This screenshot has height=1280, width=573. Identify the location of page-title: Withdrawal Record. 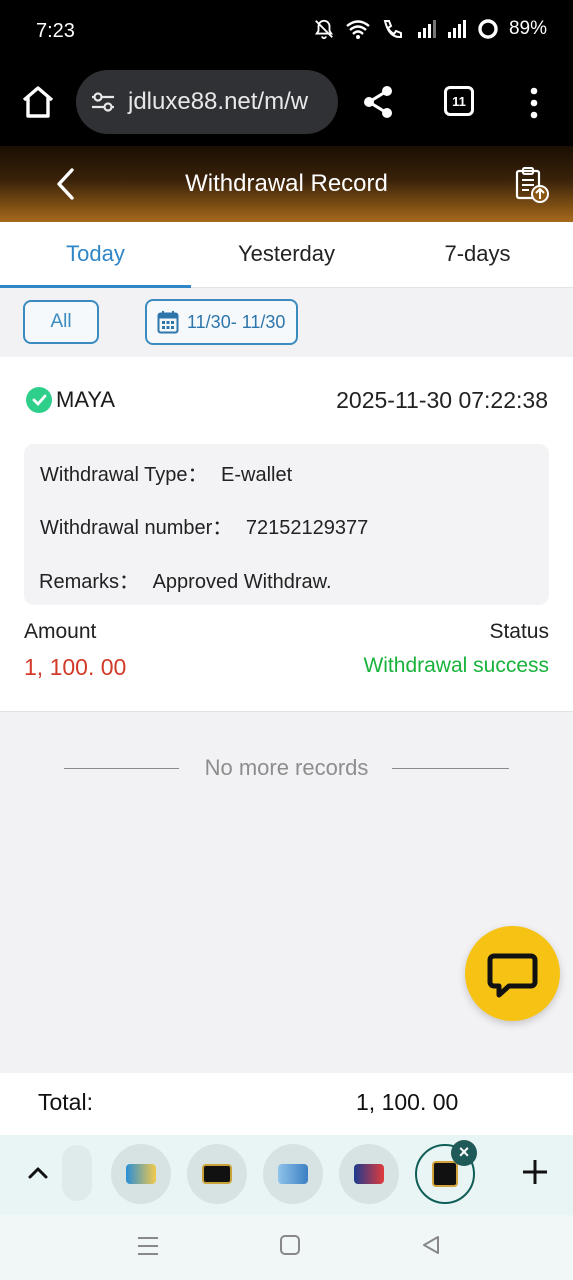
(286, 183).